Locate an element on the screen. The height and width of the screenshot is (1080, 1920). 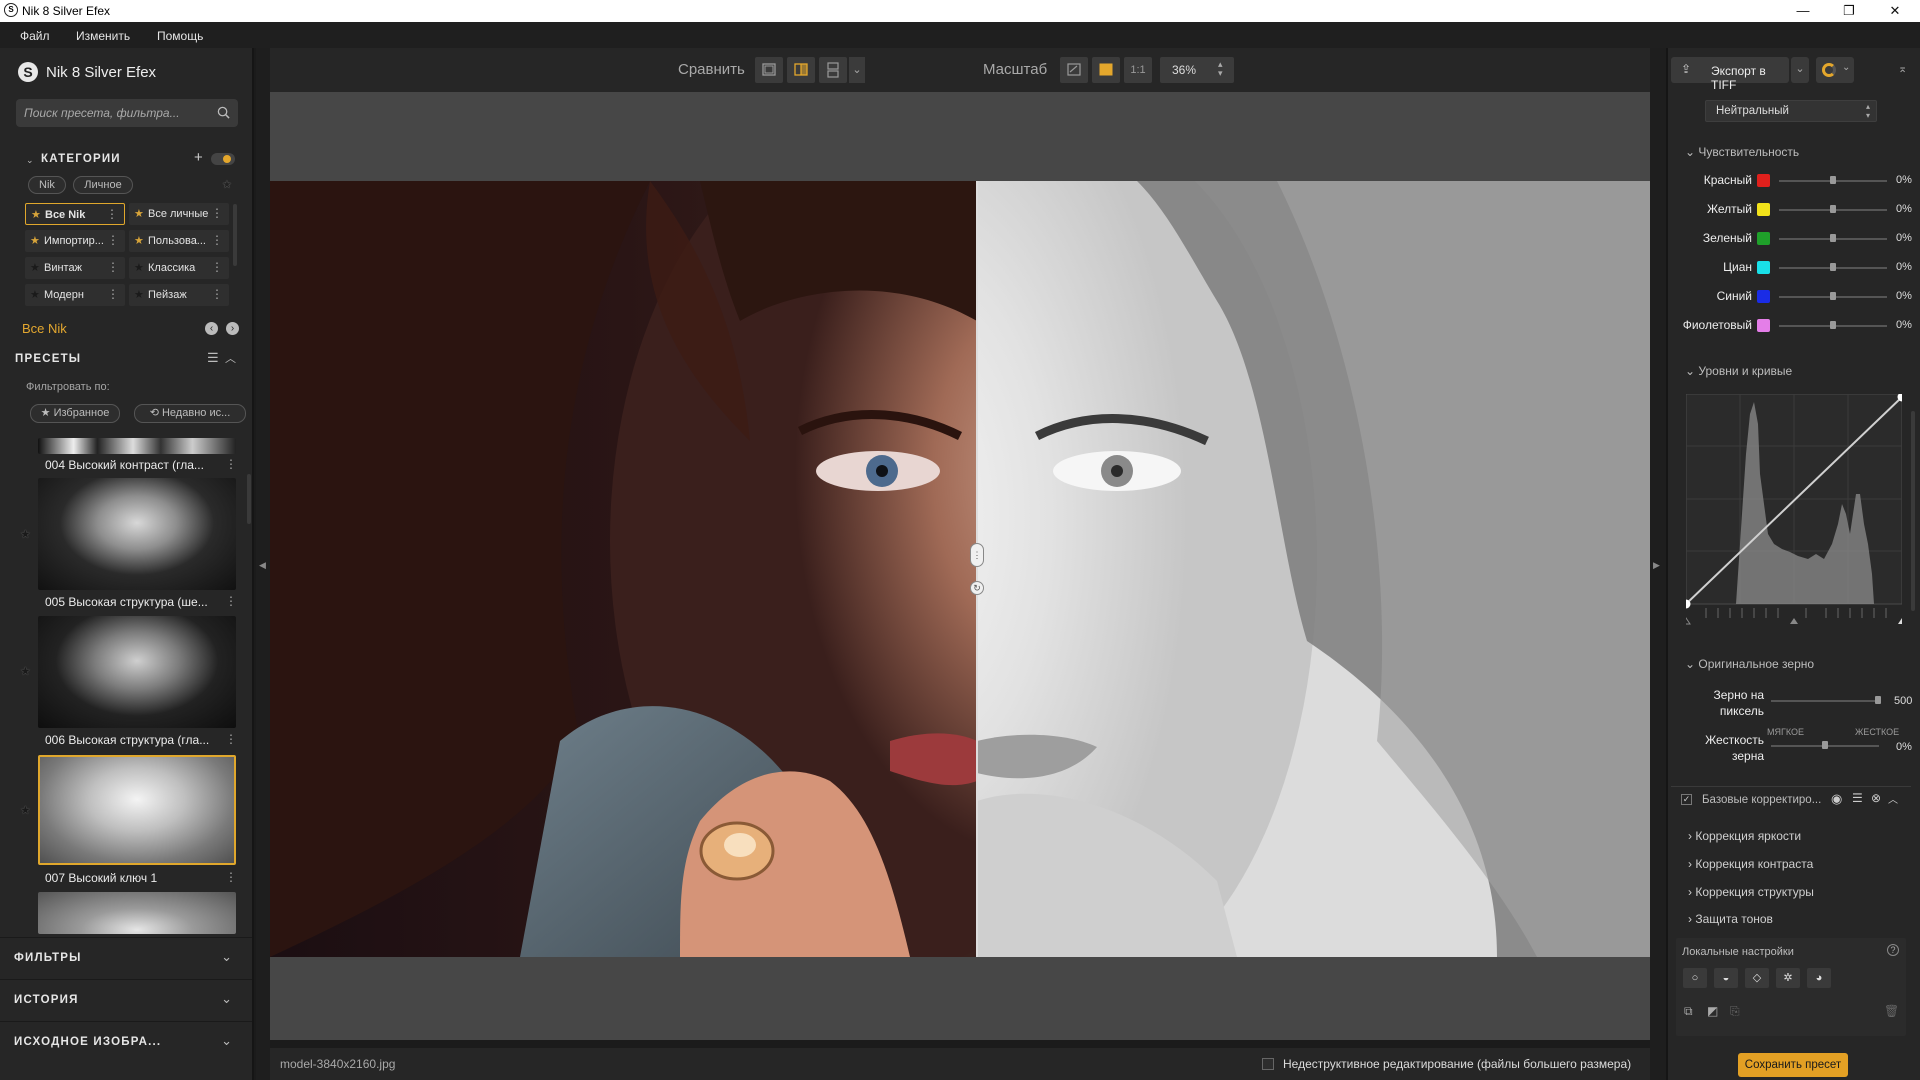
category-modern: ★ Модерн ⋮ is located at coordinates (75, 295).